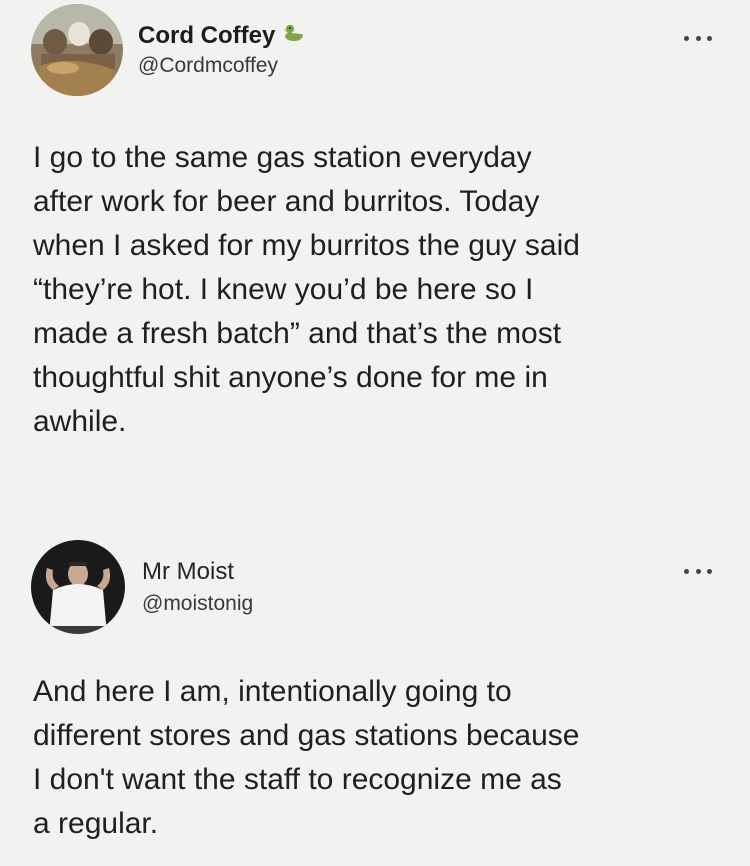 The image size is (750, 866). I want to click on display-name: Mr Moist, so click(188, 572).